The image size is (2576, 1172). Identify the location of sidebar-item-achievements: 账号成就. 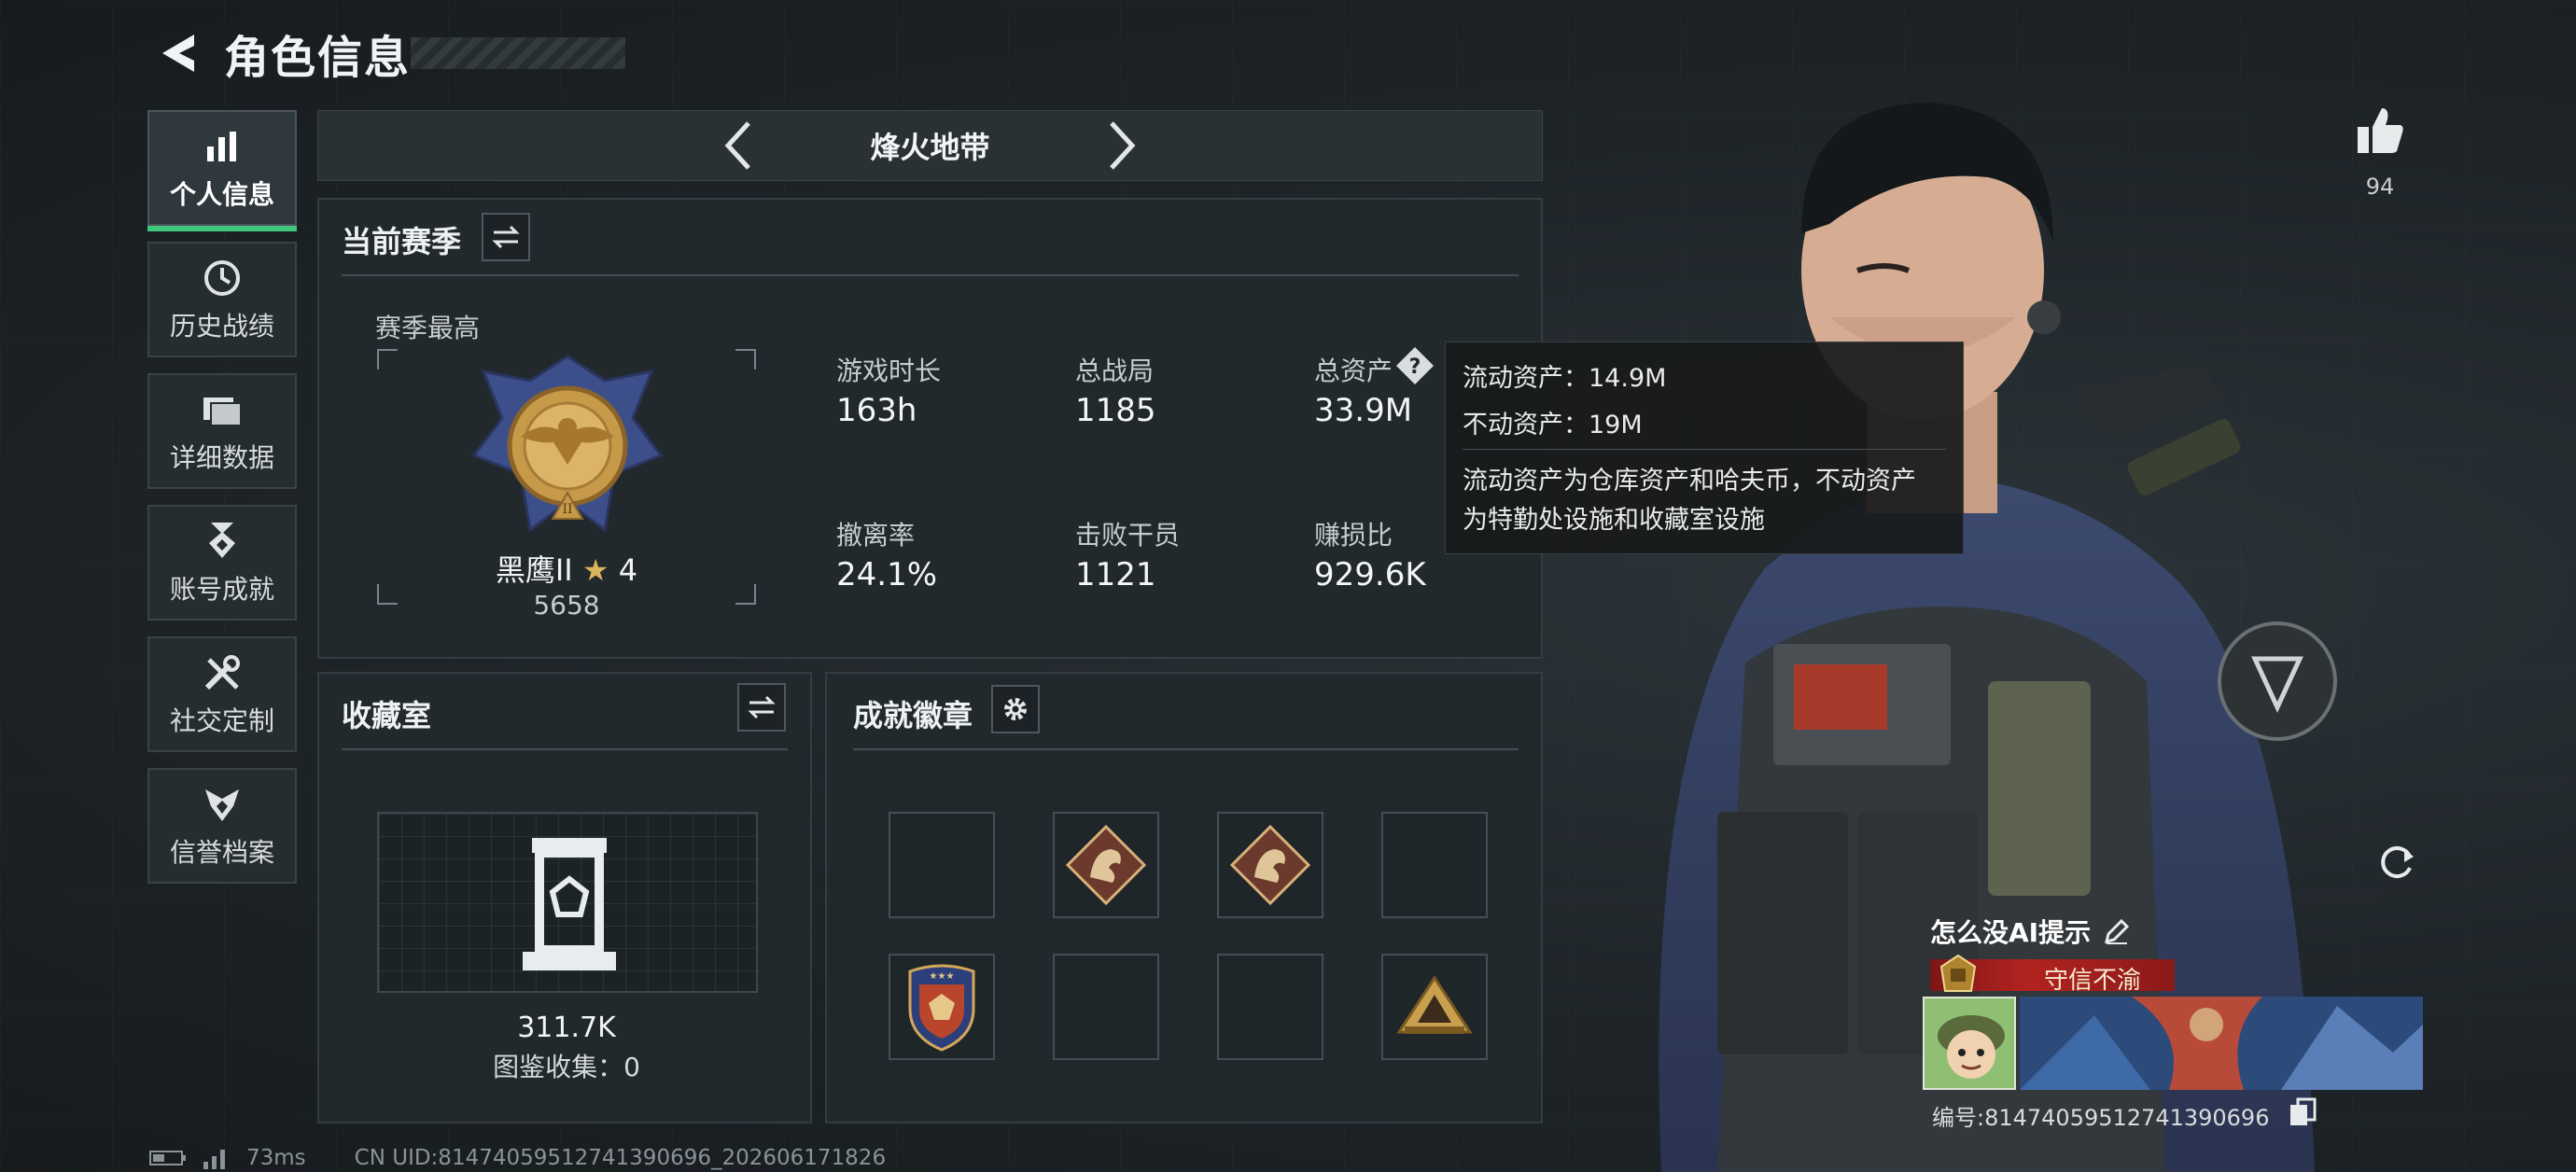
(222, 563).